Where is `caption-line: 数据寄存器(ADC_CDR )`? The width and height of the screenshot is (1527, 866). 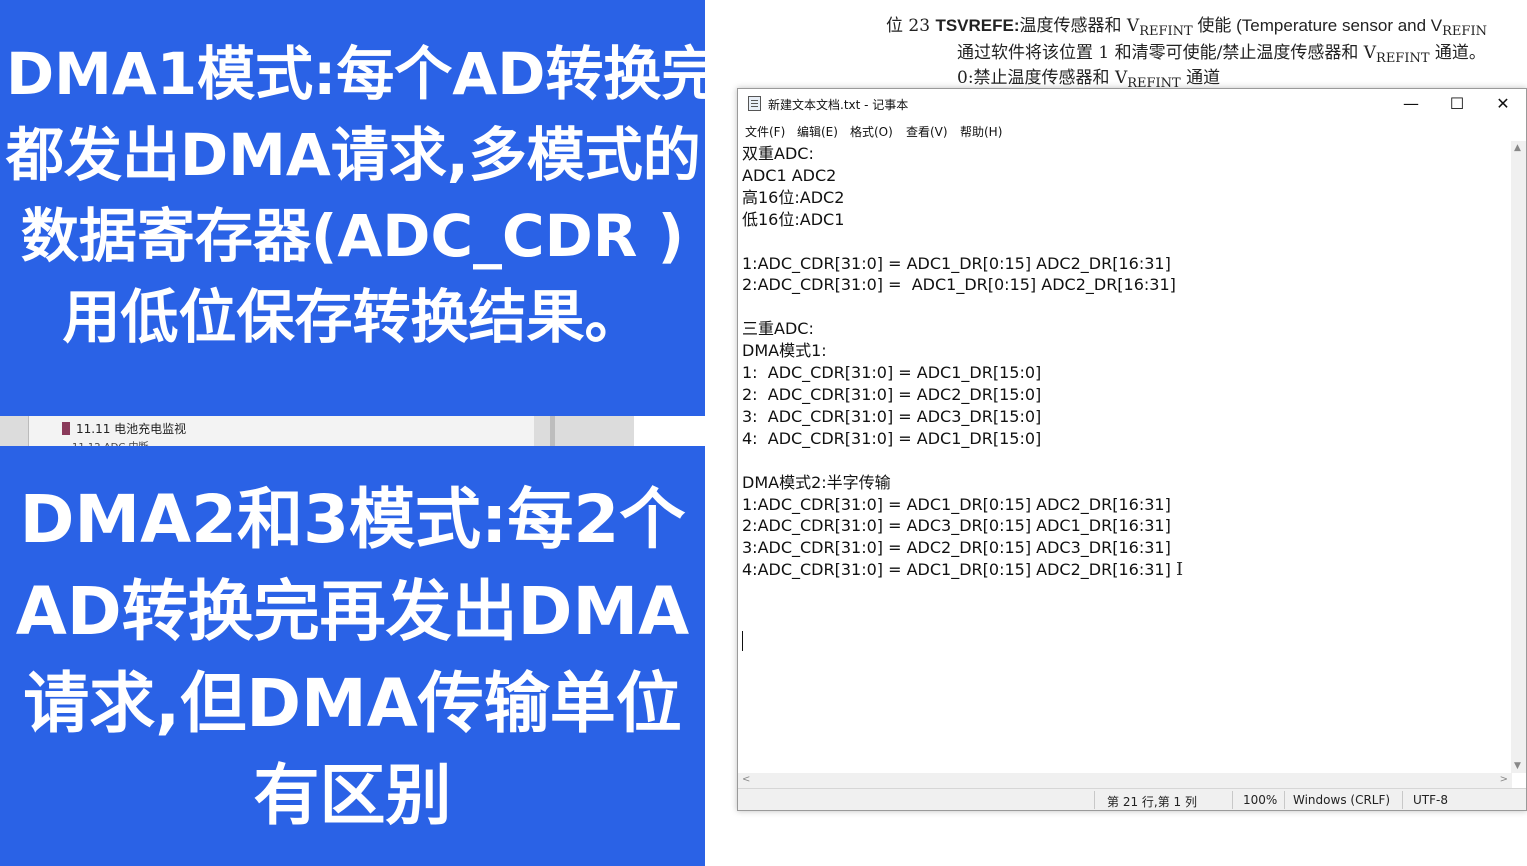
caption-line: 数据寄存器(ADC_CDR ) is located at coordinates (352, 236).